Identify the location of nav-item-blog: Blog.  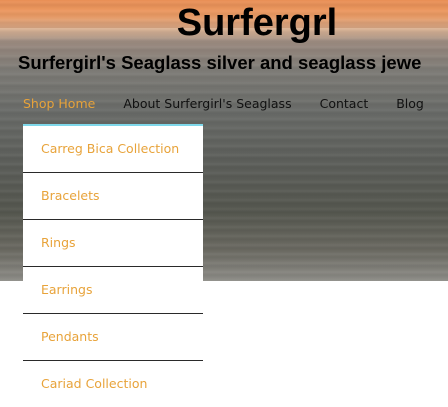
(410, 103).